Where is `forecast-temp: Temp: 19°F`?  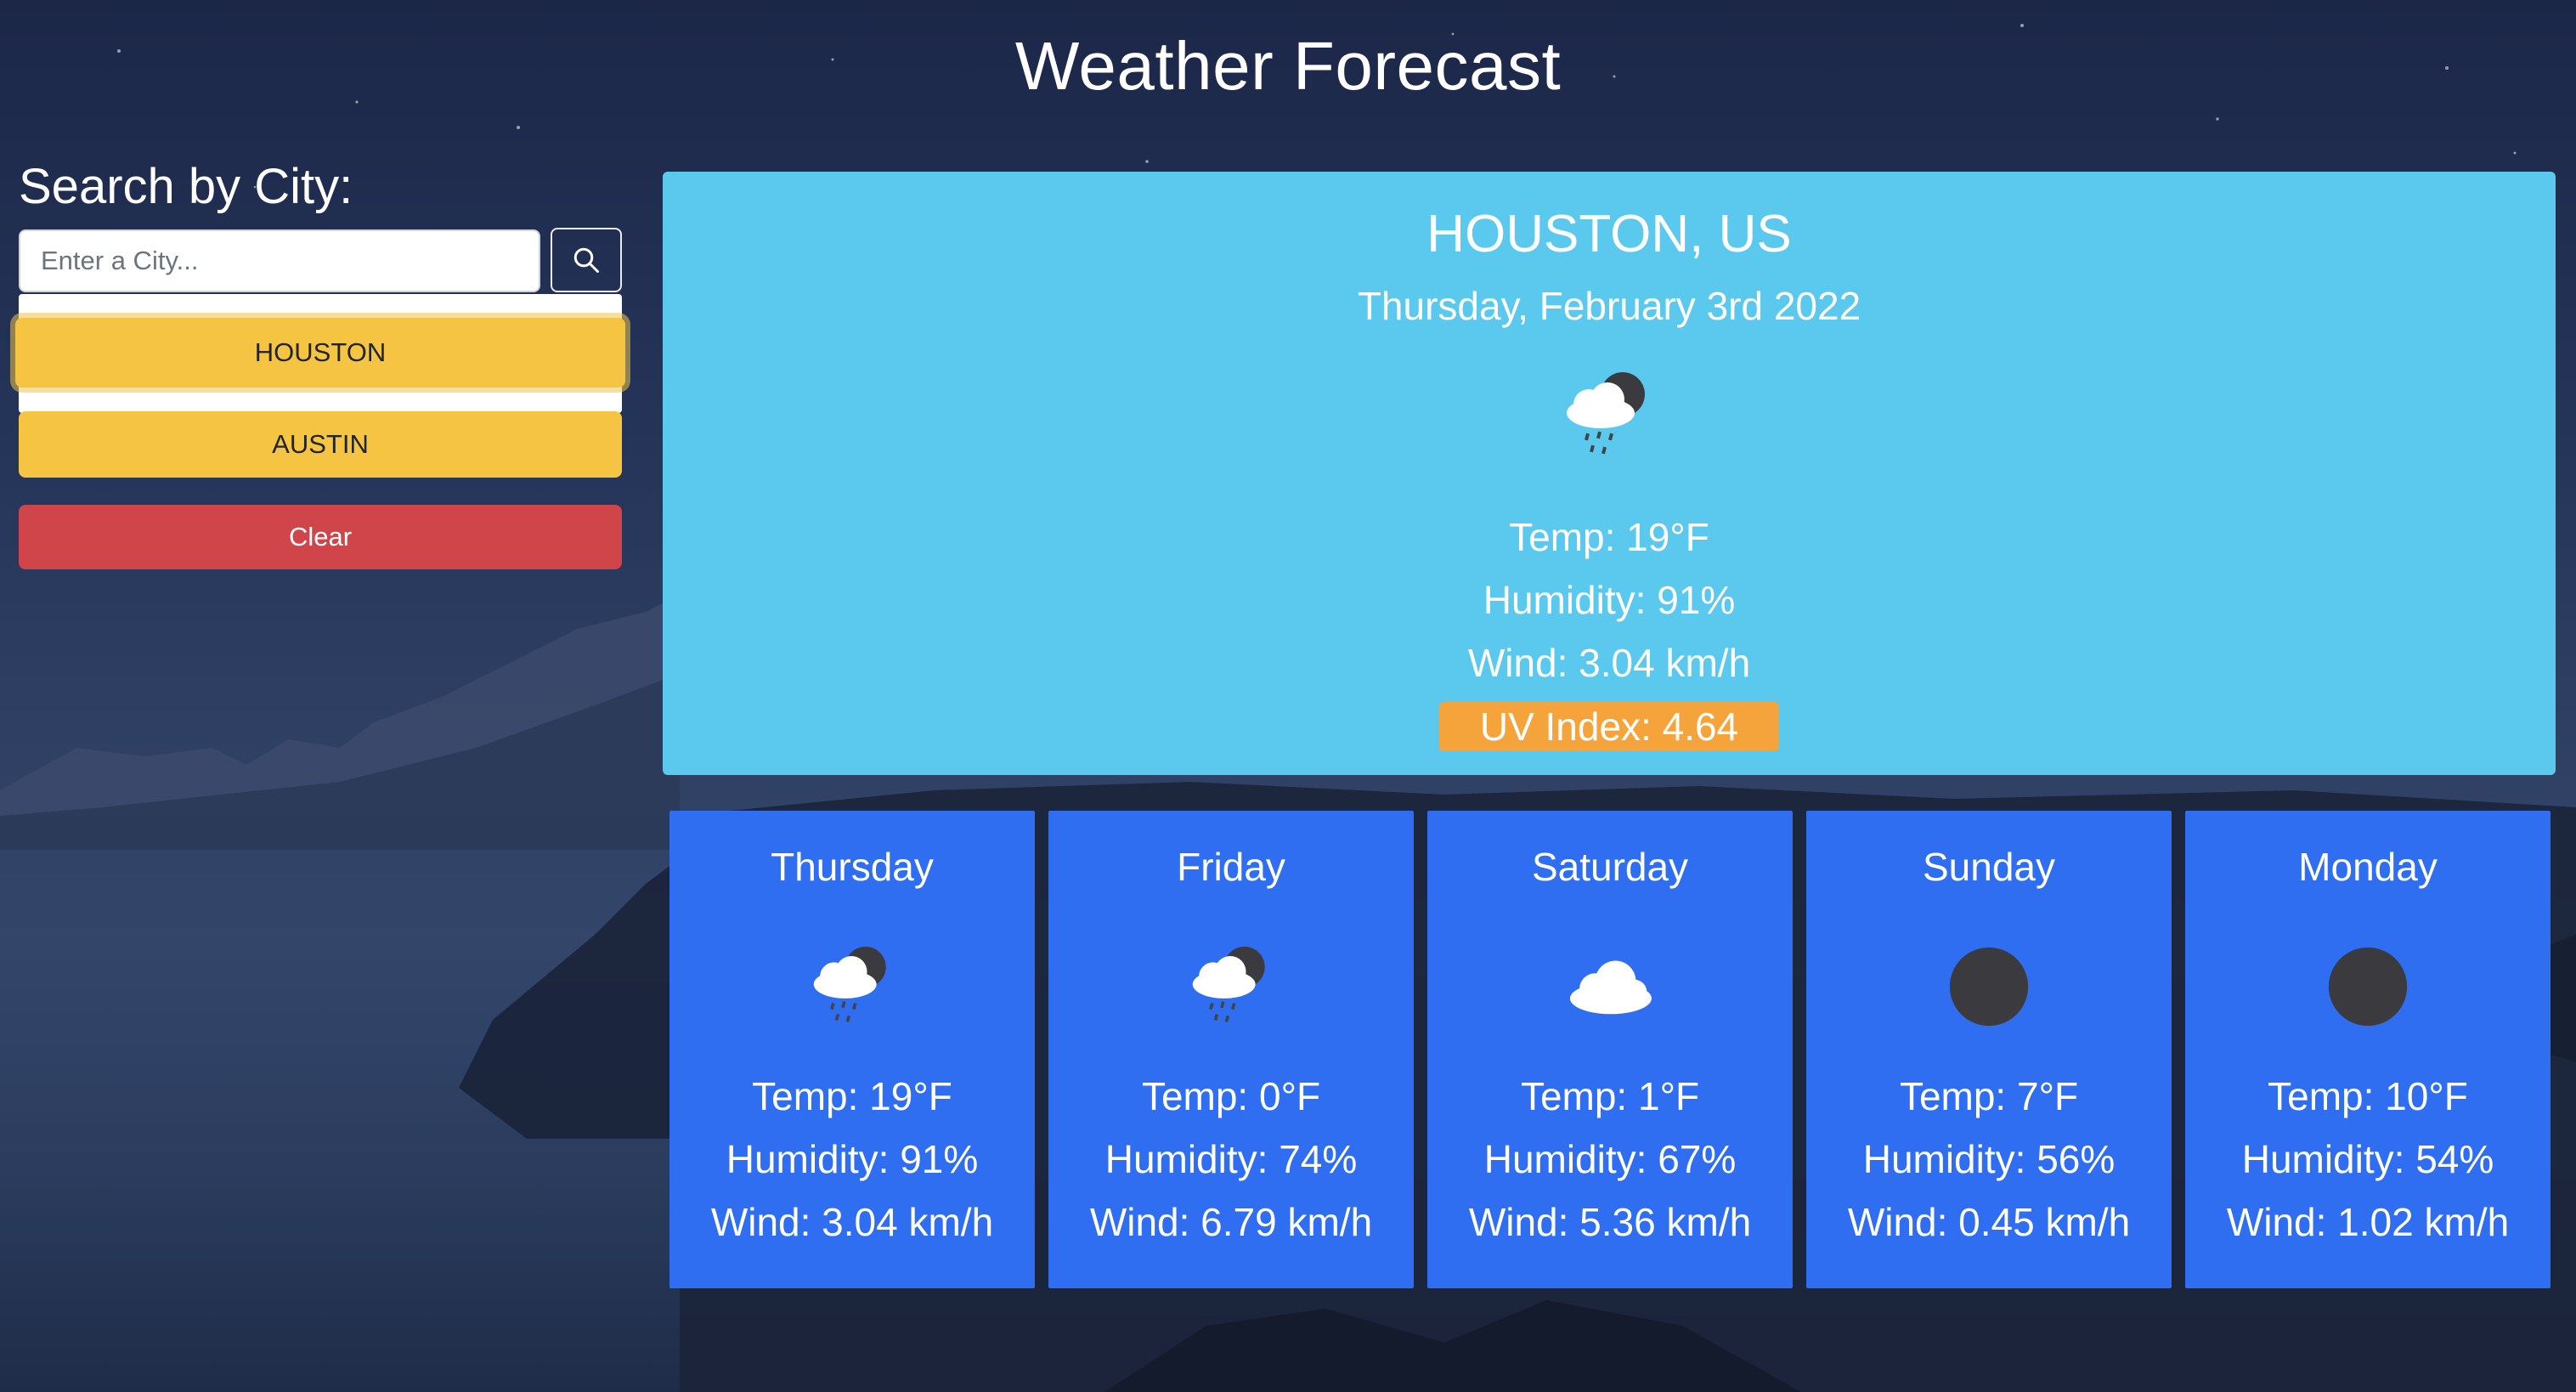
forecast-temp: Temp: 19°F is located at coordinates (852, 1096).